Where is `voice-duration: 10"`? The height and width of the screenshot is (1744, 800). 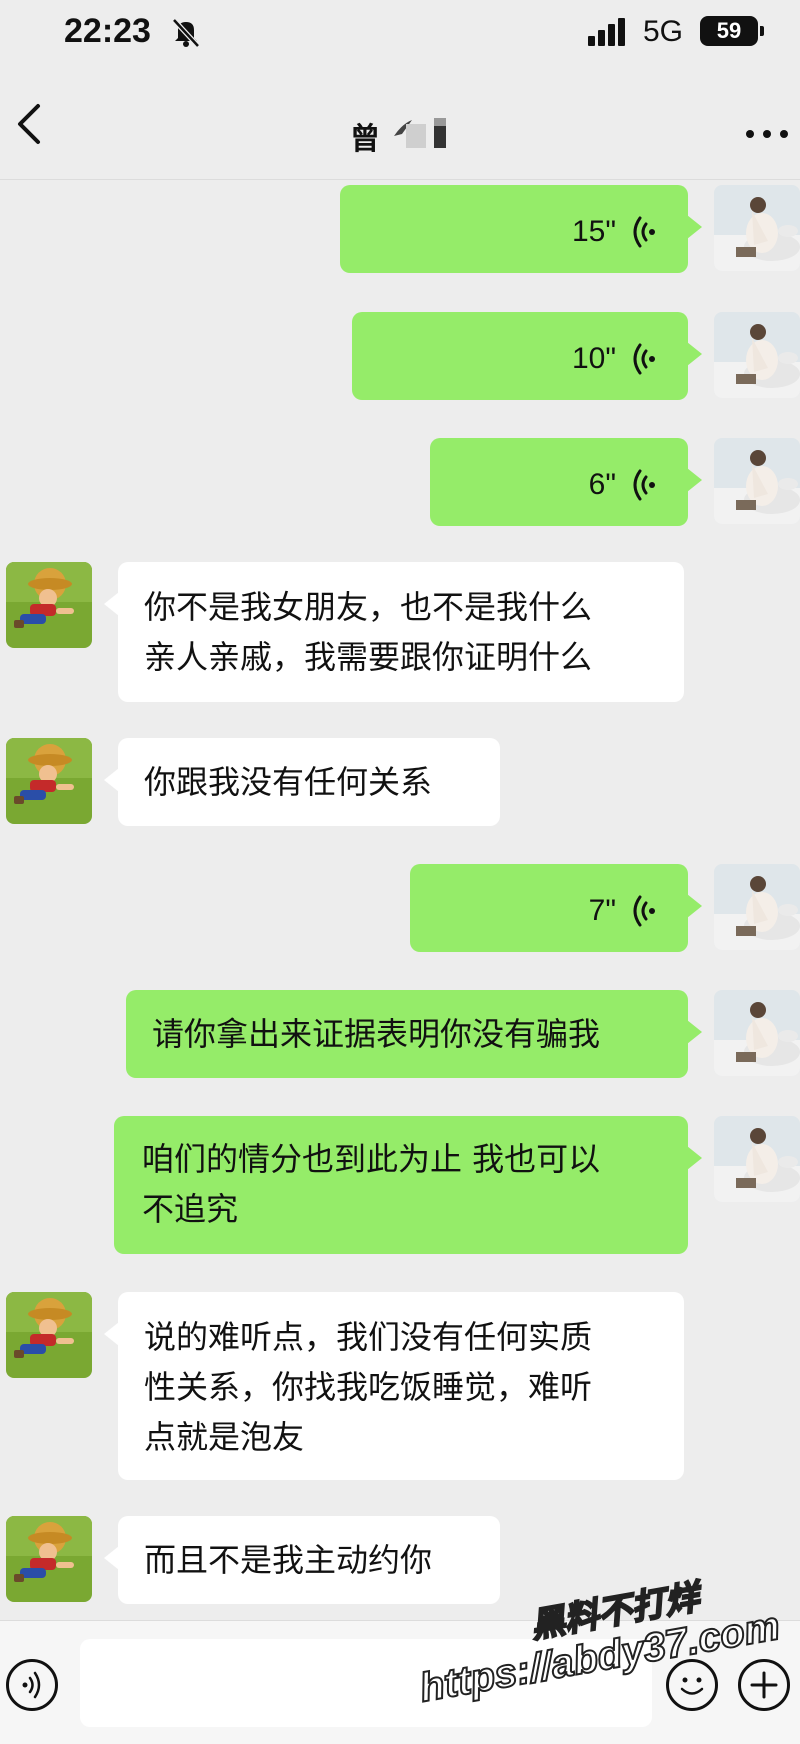
voice-duration: 10" is located at coordinates (593, 358).